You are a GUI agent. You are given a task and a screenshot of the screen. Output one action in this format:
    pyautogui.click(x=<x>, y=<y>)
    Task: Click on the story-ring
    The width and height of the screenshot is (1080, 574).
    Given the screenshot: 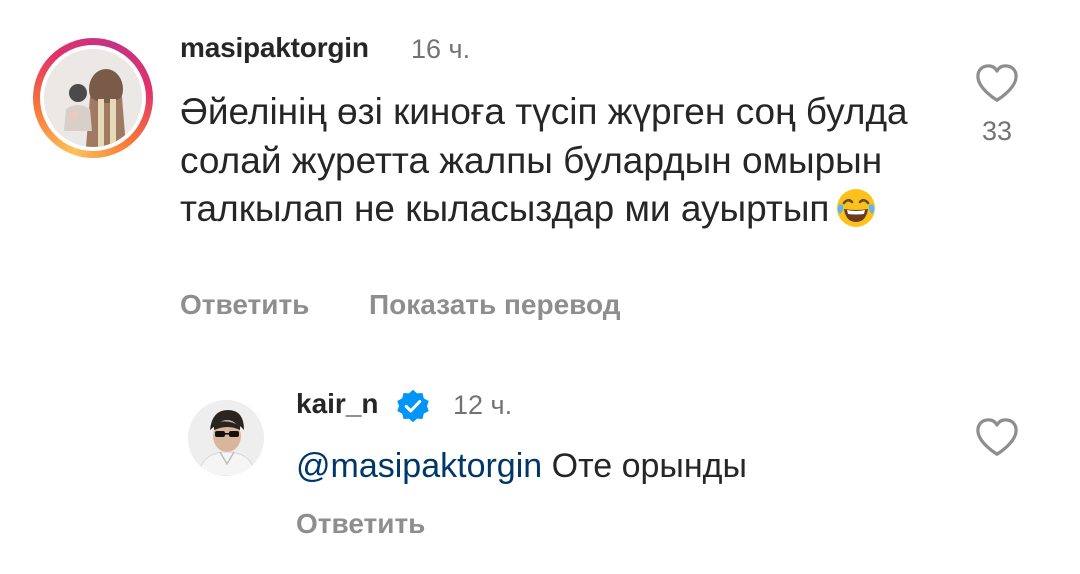 What is the action you would take?
    pyautogui.click(x=93, y=98)
    